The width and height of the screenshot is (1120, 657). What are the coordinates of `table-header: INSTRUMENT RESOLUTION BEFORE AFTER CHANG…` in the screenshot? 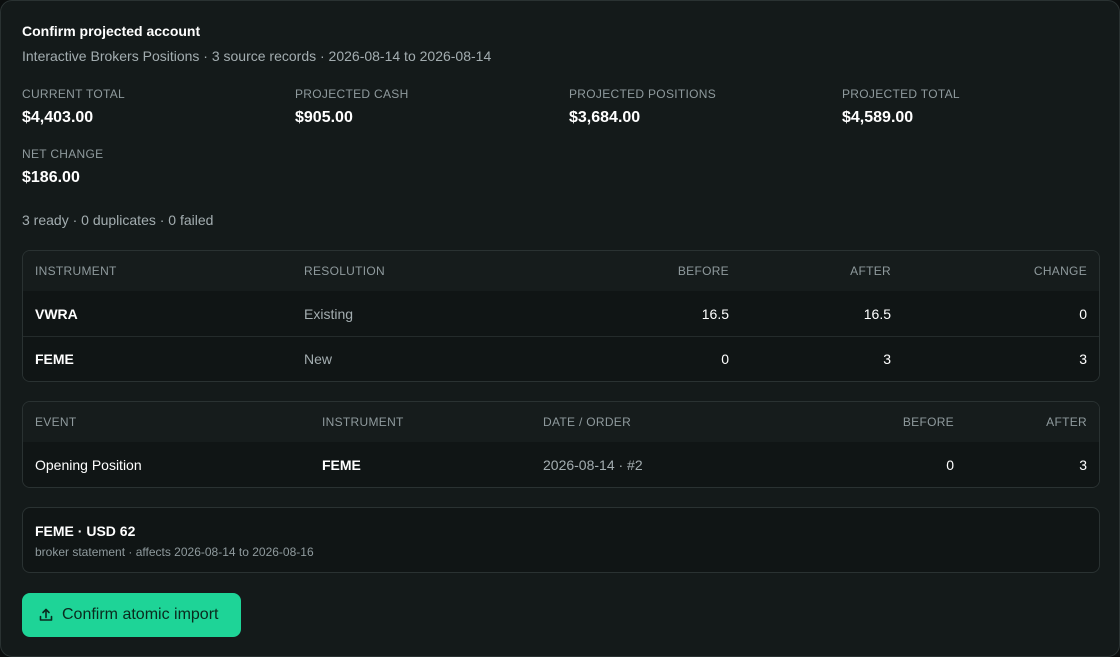 It's located at (561, 271).